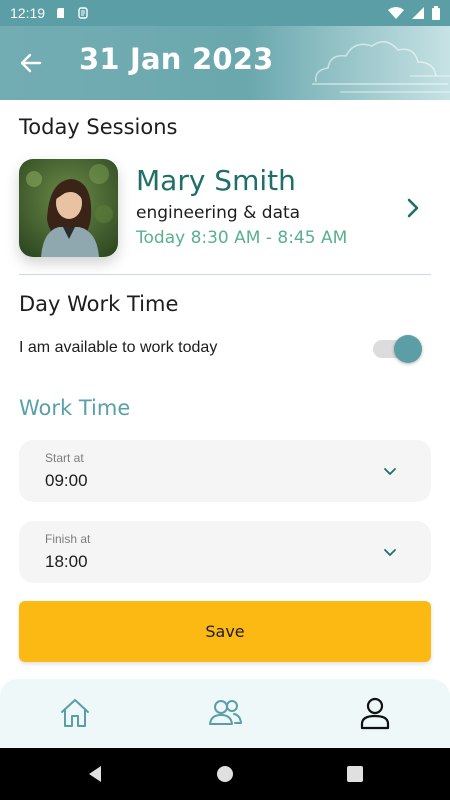 The width and height of the screenshot is (450, 800). What do you see at coordinates (75, 408) in the screenshot?
I see `work-time-title: Work Time` at bounding box center [75, 408].